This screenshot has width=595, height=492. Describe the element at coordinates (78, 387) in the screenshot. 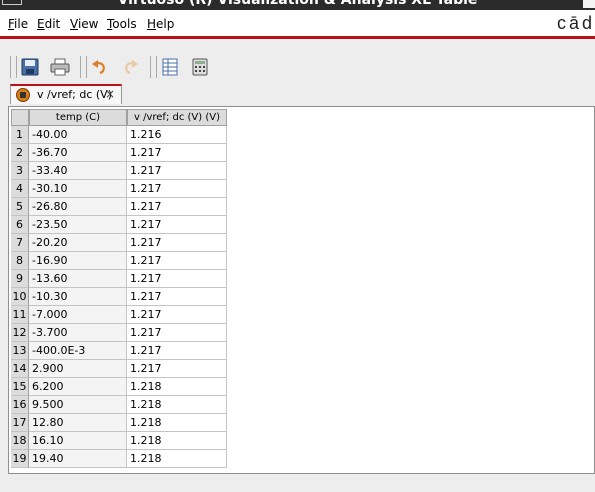

I see `cell-temp: 6.200` at that location.